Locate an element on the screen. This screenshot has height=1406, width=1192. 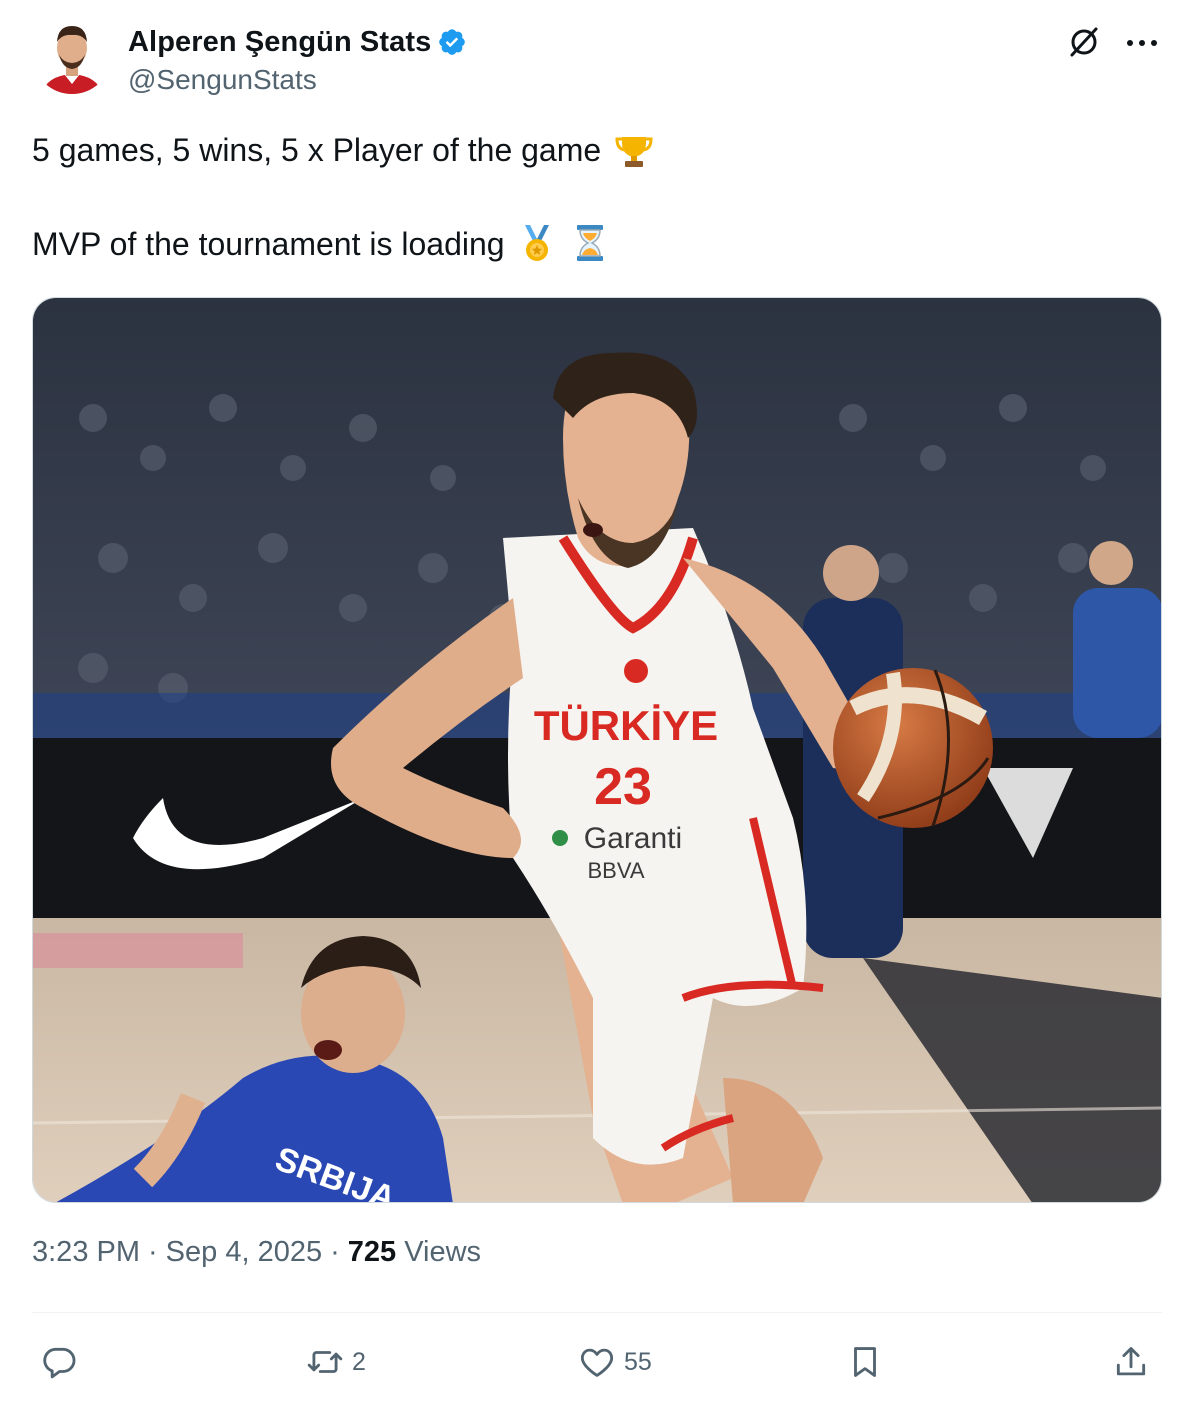
author-handle: @SengunStats is located at coordinates (222, 80).